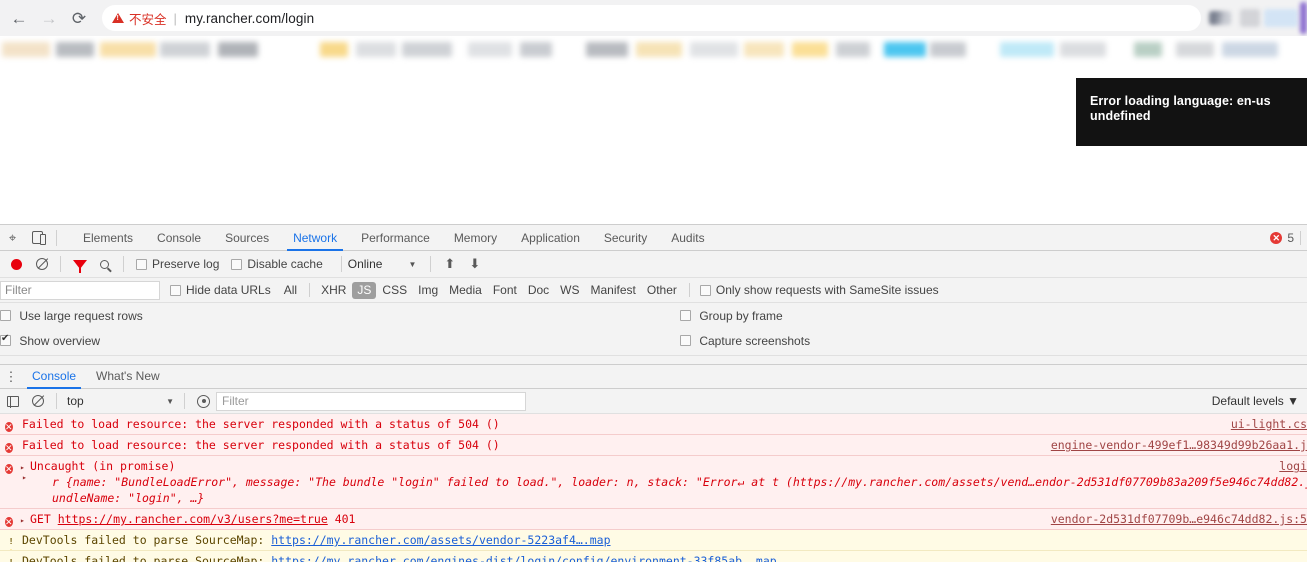  I want to click on clear-console-icon, so click(37, 401).